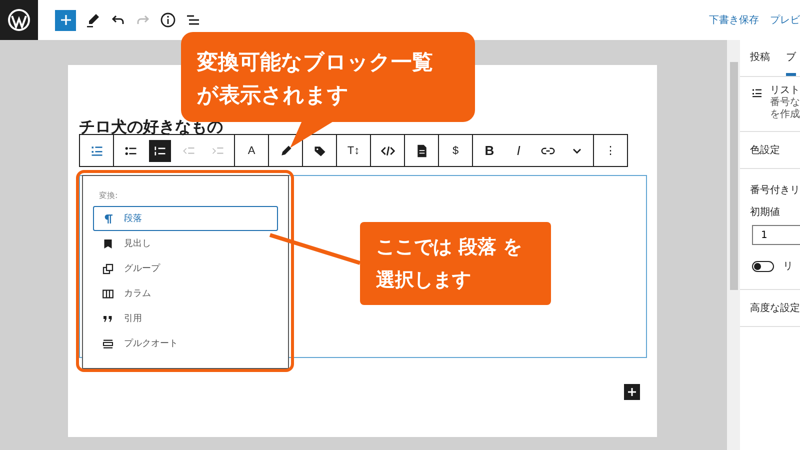 The image size is (800, 450). I want to click on toolbar-button: I, so click(518, 150).